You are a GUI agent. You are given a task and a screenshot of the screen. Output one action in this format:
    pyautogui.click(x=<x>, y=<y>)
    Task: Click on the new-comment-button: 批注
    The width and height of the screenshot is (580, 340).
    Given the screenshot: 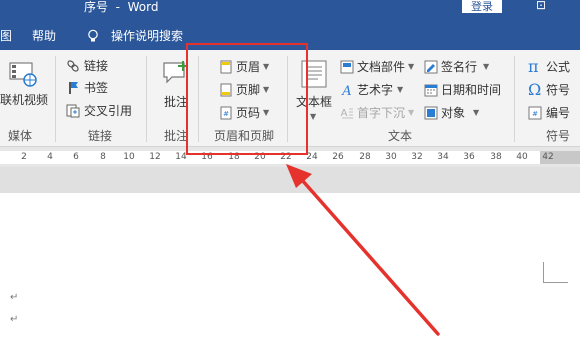 What is the action you would take?
    pyautogui.click(x=176, y=102)
    